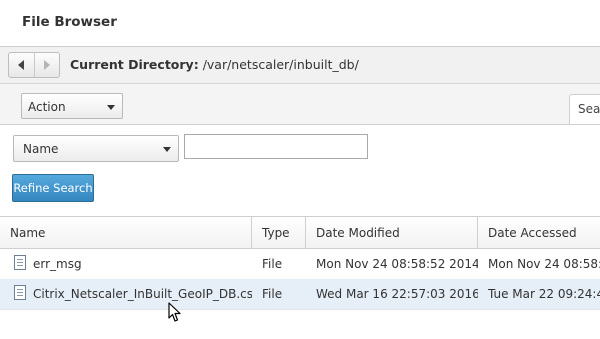  Describe the element at coordinates (280, 64) in the screenshot. I see `current-directory-path: /var/netscaler/inbuilt_db/` at that location.